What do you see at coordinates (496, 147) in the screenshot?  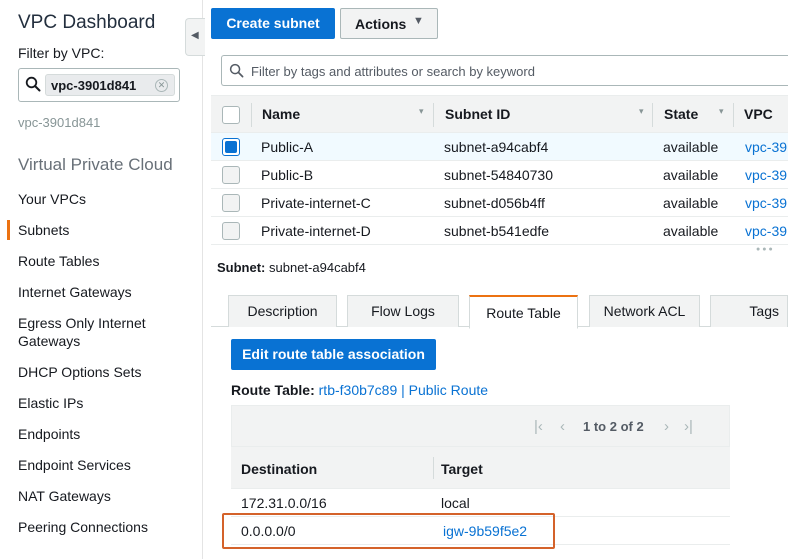 I see `cell-subnet-id: subnet-a94cabf4` at bounding box center [496, 147].